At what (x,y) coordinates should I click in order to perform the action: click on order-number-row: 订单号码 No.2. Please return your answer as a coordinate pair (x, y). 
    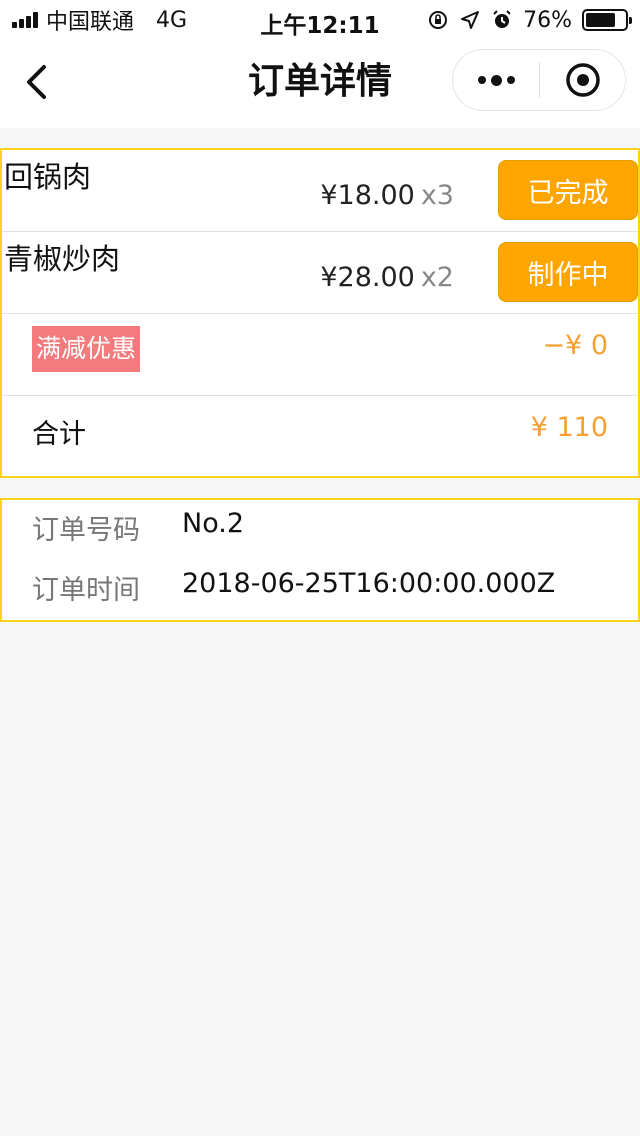
    Looking at the image, I should click on (138, 527).